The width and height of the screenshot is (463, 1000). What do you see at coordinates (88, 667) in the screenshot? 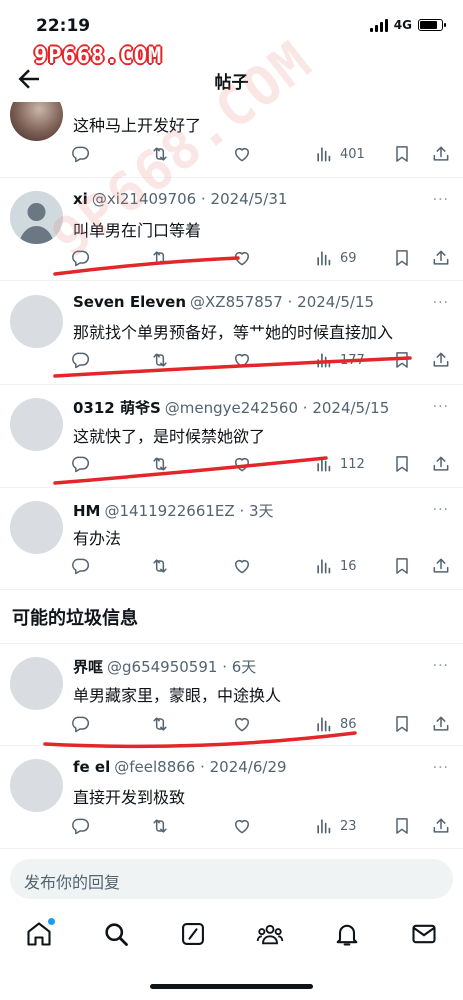
I see `author-name: 界哐` at bounding box center [88, 667].